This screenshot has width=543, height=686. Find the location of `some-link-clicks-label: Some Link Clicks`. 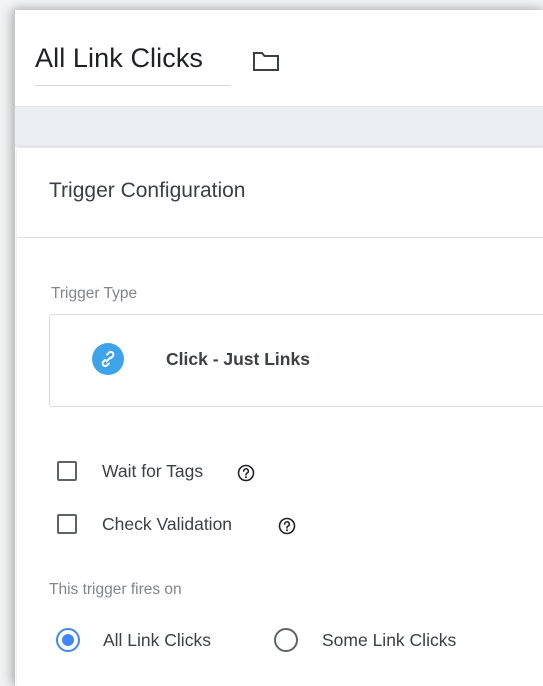

some-link-clicks-label: Some Link Clicks is located at coordinates (389, 640).